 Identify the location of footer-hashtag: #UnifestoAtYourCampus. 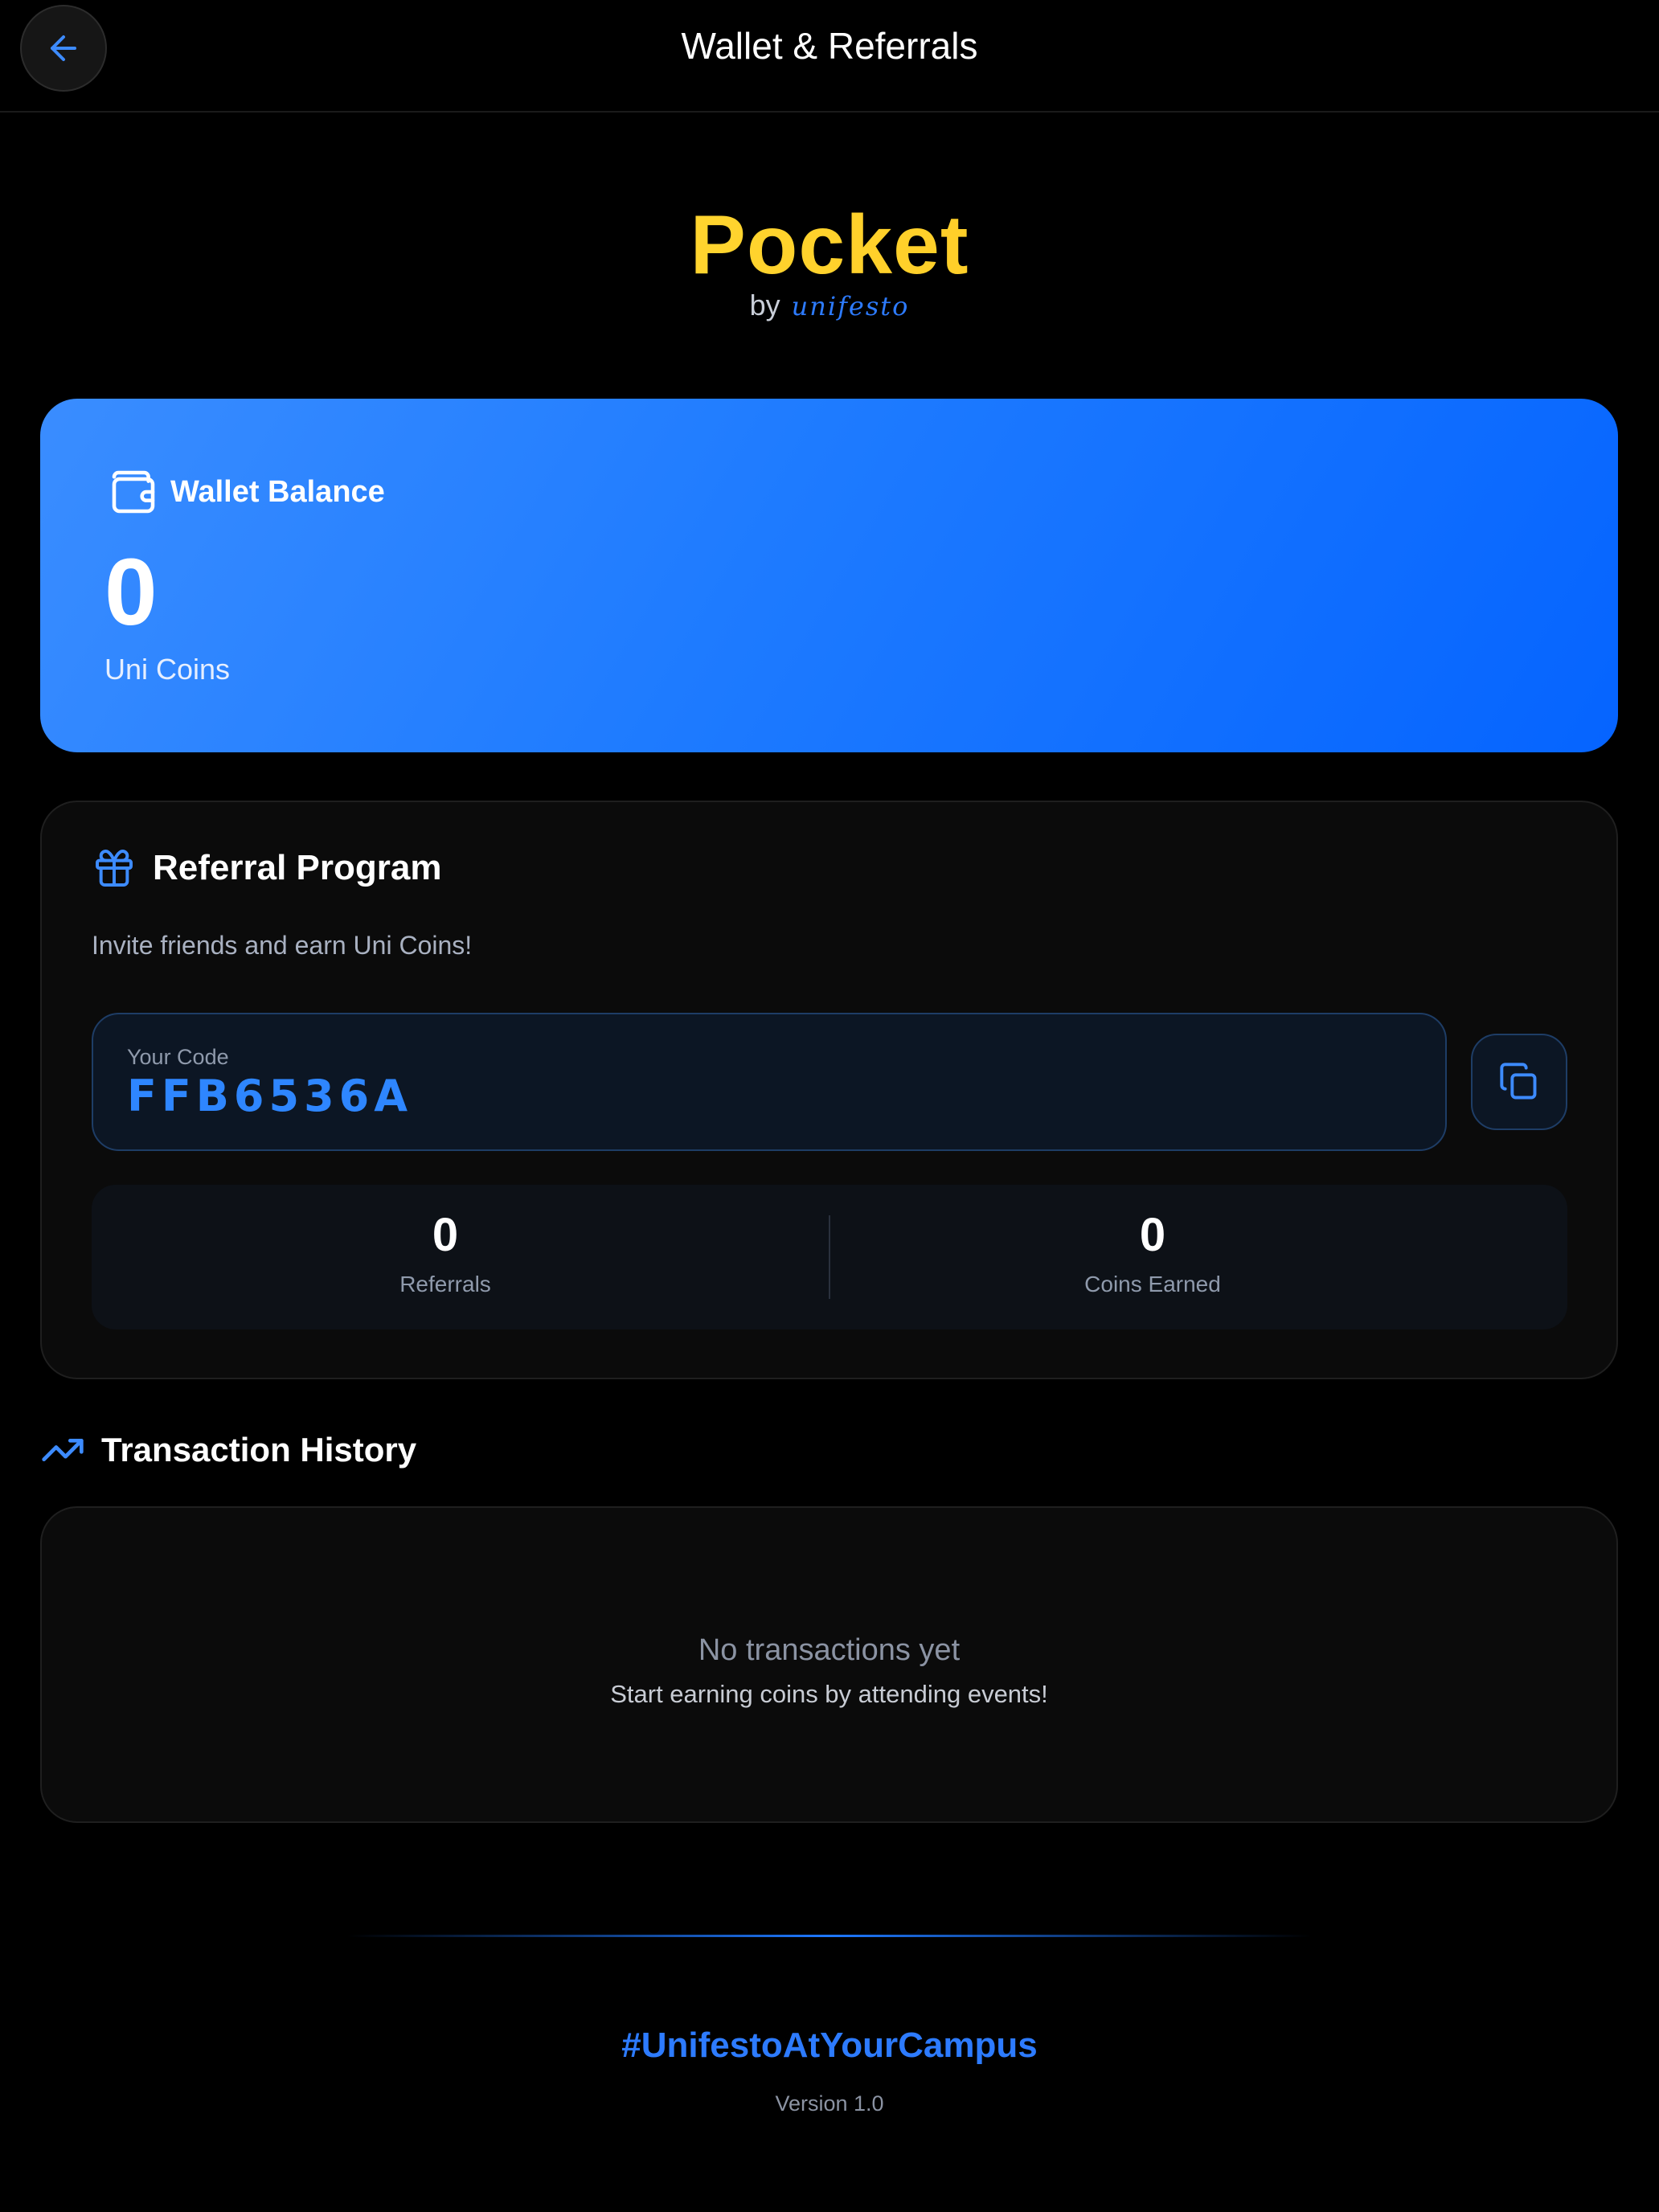
(829, 2046).